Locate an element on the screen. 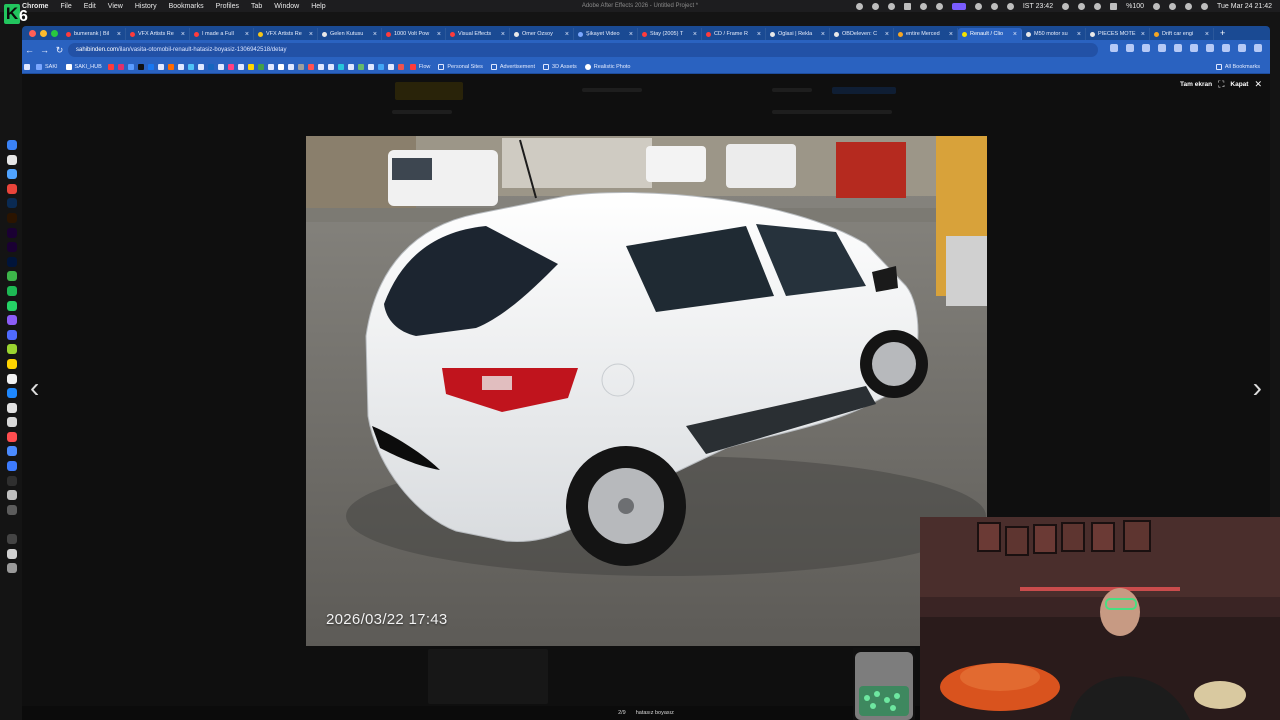 The width and height of the screenshot is (1280, 720). bookmark-folder-advertisement: Advertisement is located at coordinates (513, 66).